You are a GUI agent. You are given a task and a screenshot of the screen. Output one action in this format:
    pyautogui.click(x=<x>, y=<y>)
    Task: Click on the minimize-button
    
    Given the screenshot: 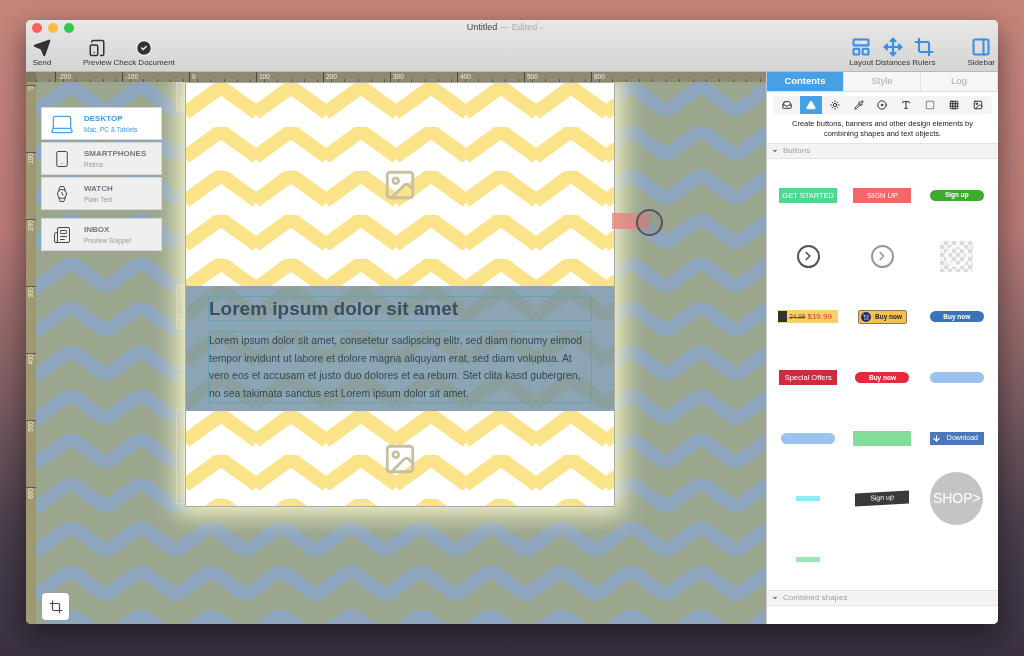 What is the action you would take?
    pyautogui.click(x=53, y=28)
    